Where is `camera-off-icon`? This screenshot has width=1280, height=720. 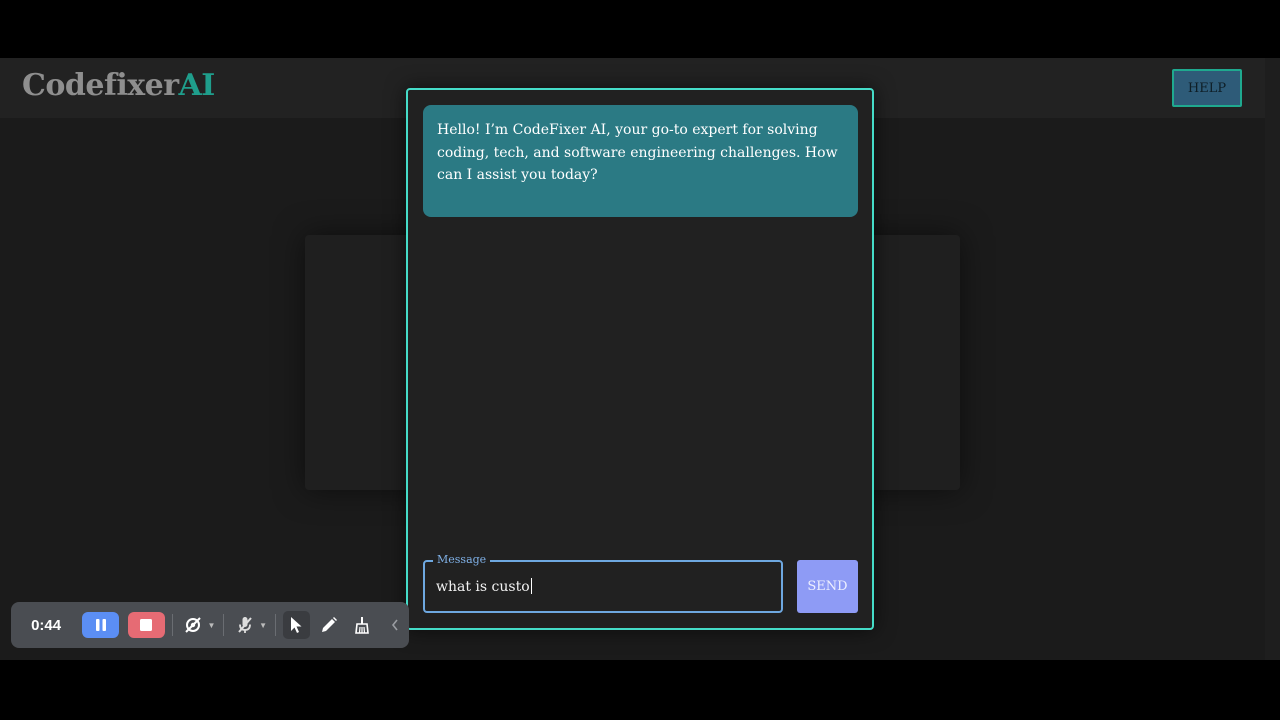 camera-off-icon is located at coordinates (193, 625).